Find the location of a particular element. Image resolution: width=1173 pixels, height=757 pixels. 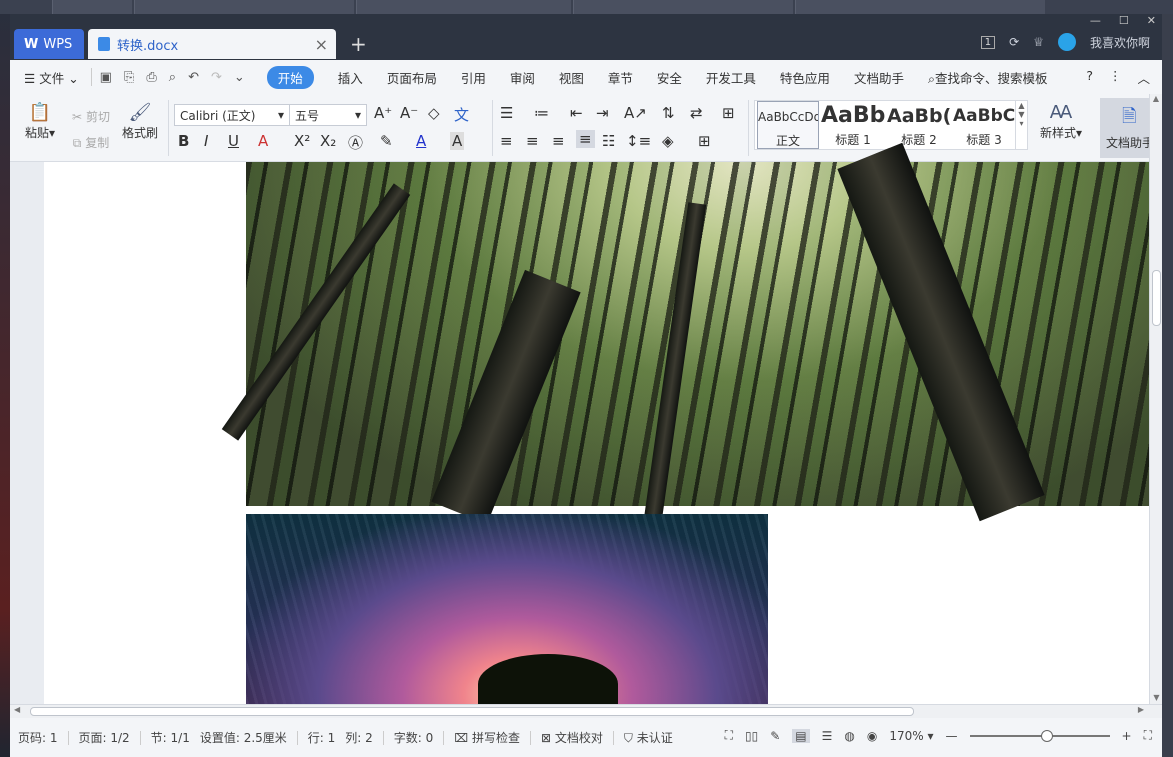

scroll-left-icon: ◀ is located at coordinates (17, 709).